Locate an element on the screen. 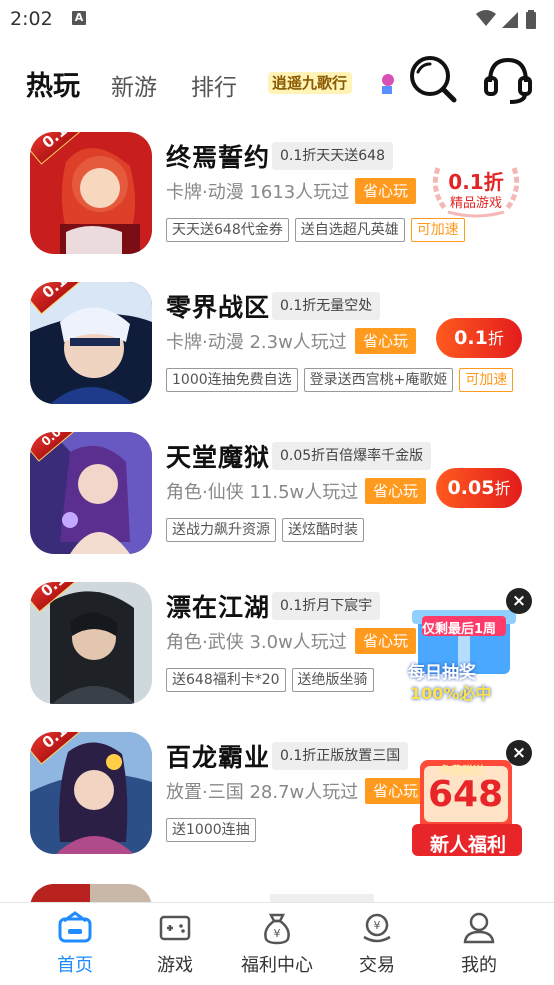 The width and height of the screenshot is (554, 985). user-icon is located at coordinates (479, 928).